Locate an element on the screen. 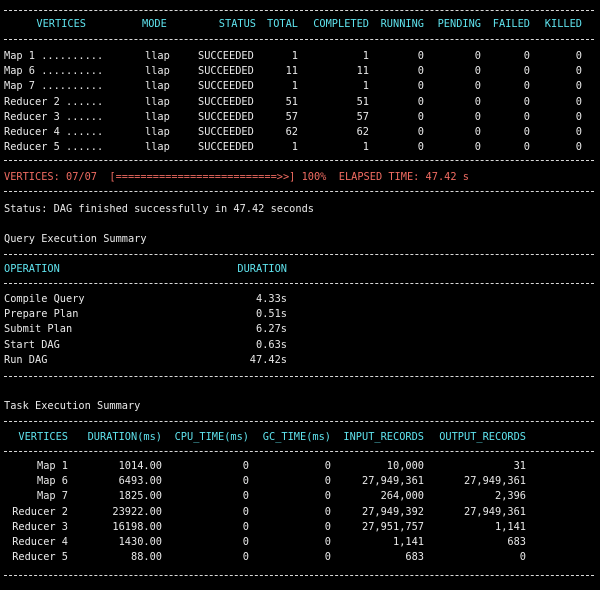  task-cell: Map 7 is located at coordinates (52, 496).